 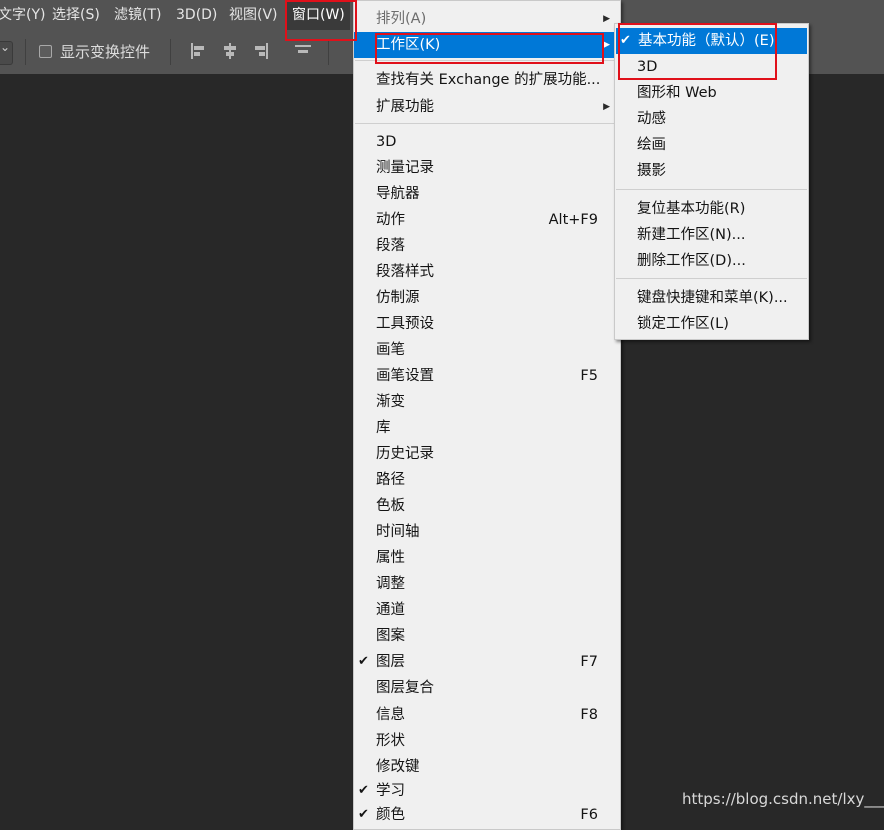 What do you see at coordinates (405, 107) in the screenshot?
I see `menu-item-label: 扩展功能` at bounding box center [405, 107].